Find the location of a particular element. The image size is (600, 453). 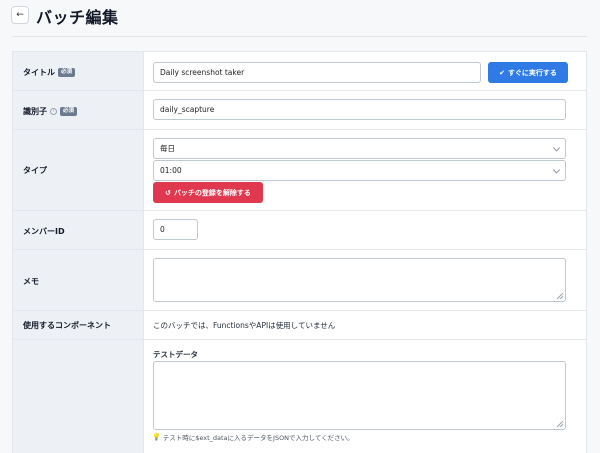

member-id-label: メンバーID is located at coordinates (44, 231).